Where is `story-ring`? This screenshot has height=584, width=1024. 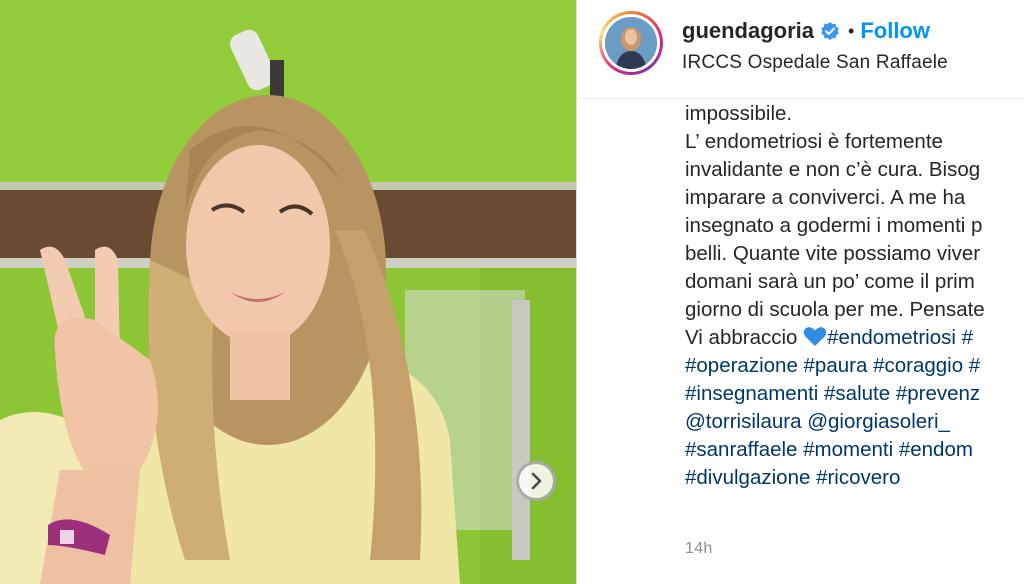
story-ring is located at coordinates (631, 43).